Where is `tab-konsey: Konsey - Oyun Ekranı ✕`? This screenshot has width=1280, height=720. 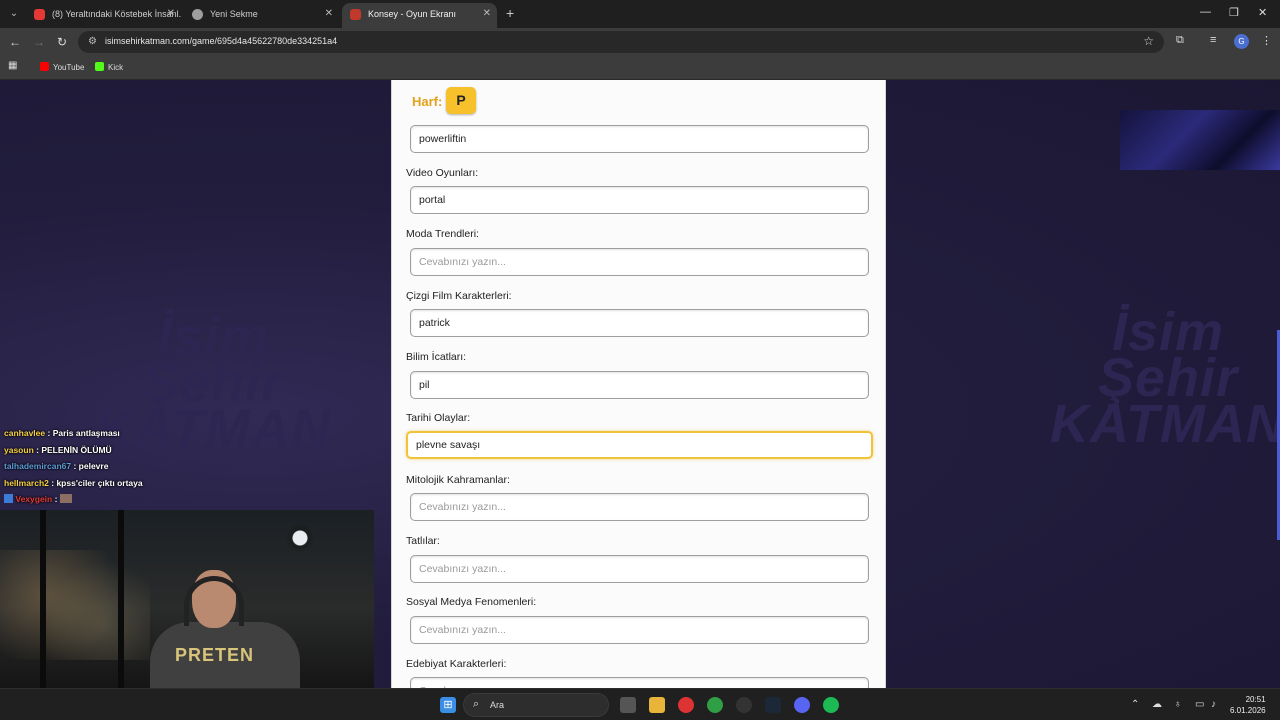 tab-konsey: Konsey - Oyun Ekranı ✕ is located at coordinates (419, 15).